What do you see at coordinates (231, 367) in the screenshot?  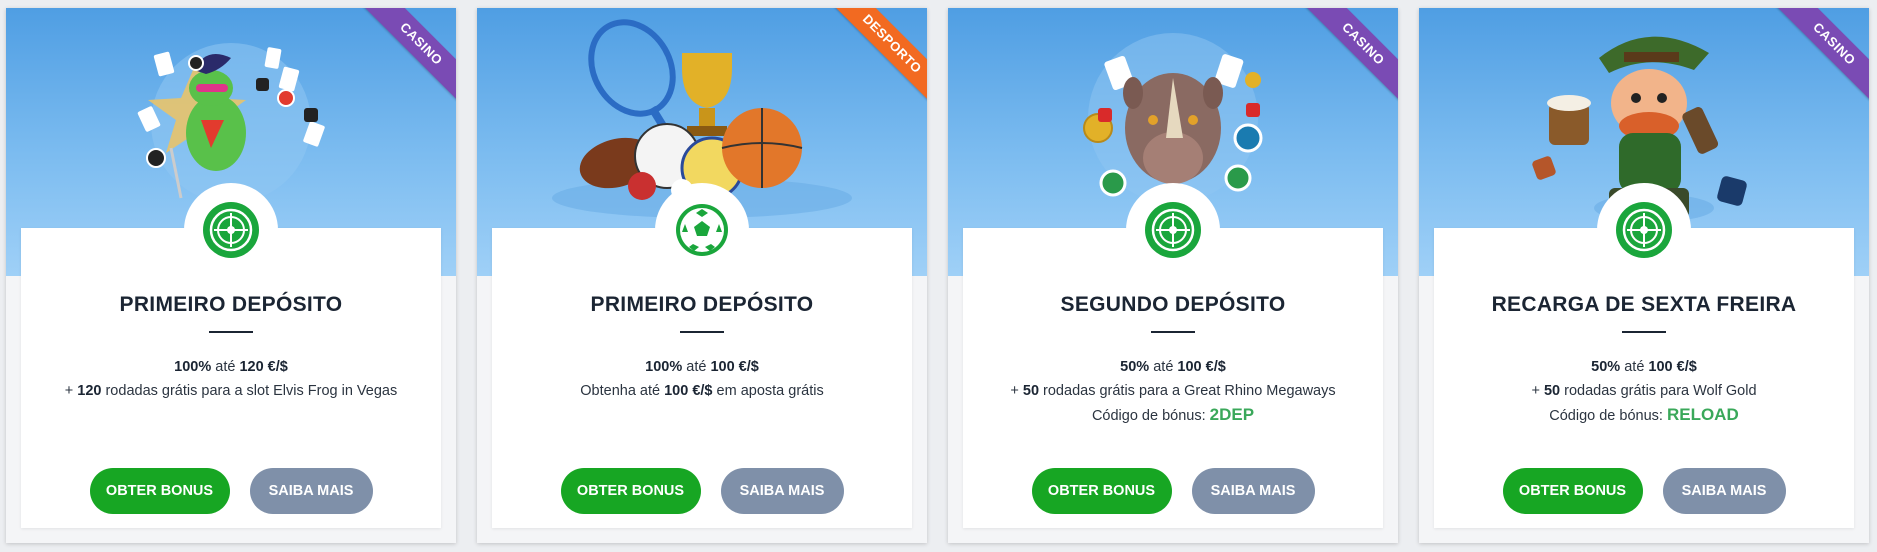 I see `offer-line-1: 100% até 120 €/$` at bounding box center [231, 367].